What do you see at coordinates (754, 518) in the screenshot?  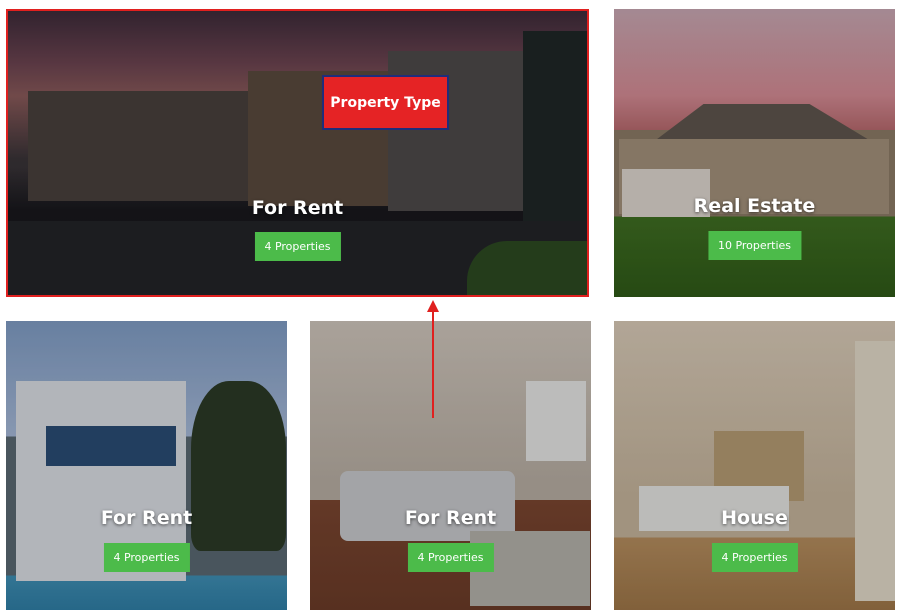 I see `card-title: House` at bounding box center [754, 518].